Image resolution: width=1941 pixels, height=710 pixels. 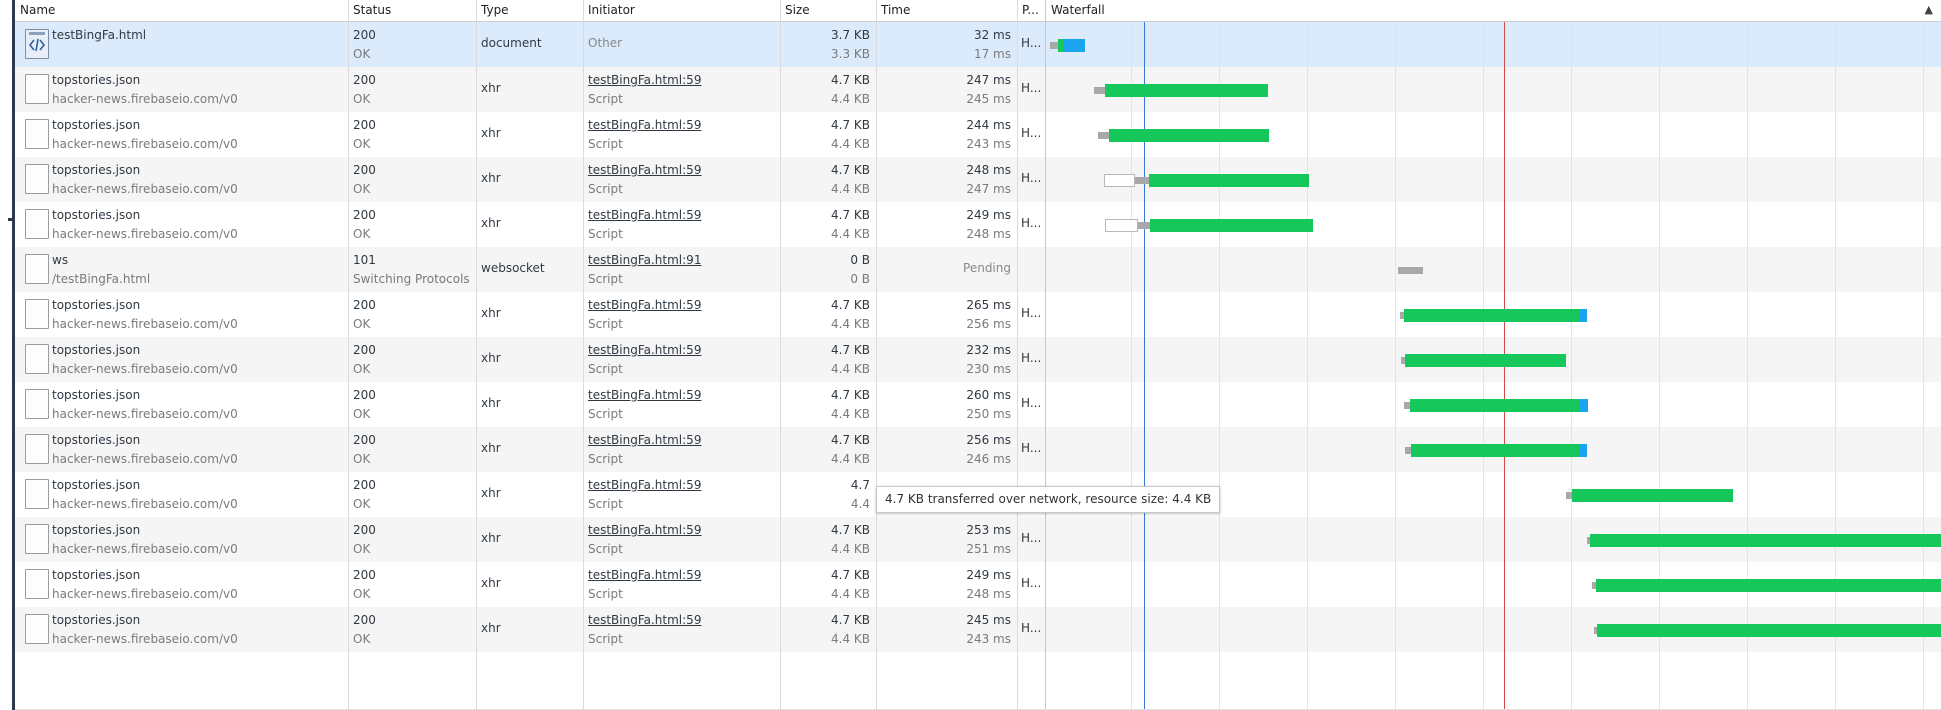 I want to click on cell-name: testBingFa.html, so click(x=181, y=44).